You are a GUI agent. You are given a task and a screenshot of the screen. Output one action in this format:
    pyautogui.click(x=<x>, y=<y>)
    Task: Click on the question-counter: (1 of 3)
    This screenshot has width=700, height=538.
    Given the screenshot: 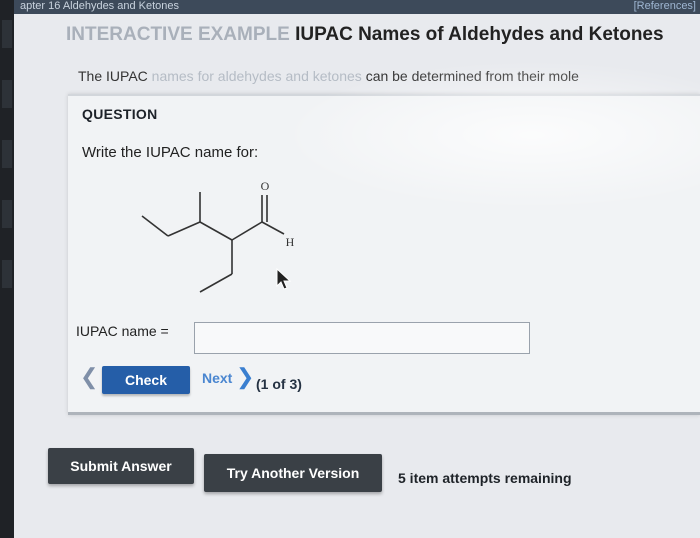 What is the action you would take?
    pyautogui.click(x=279, y=384)
    